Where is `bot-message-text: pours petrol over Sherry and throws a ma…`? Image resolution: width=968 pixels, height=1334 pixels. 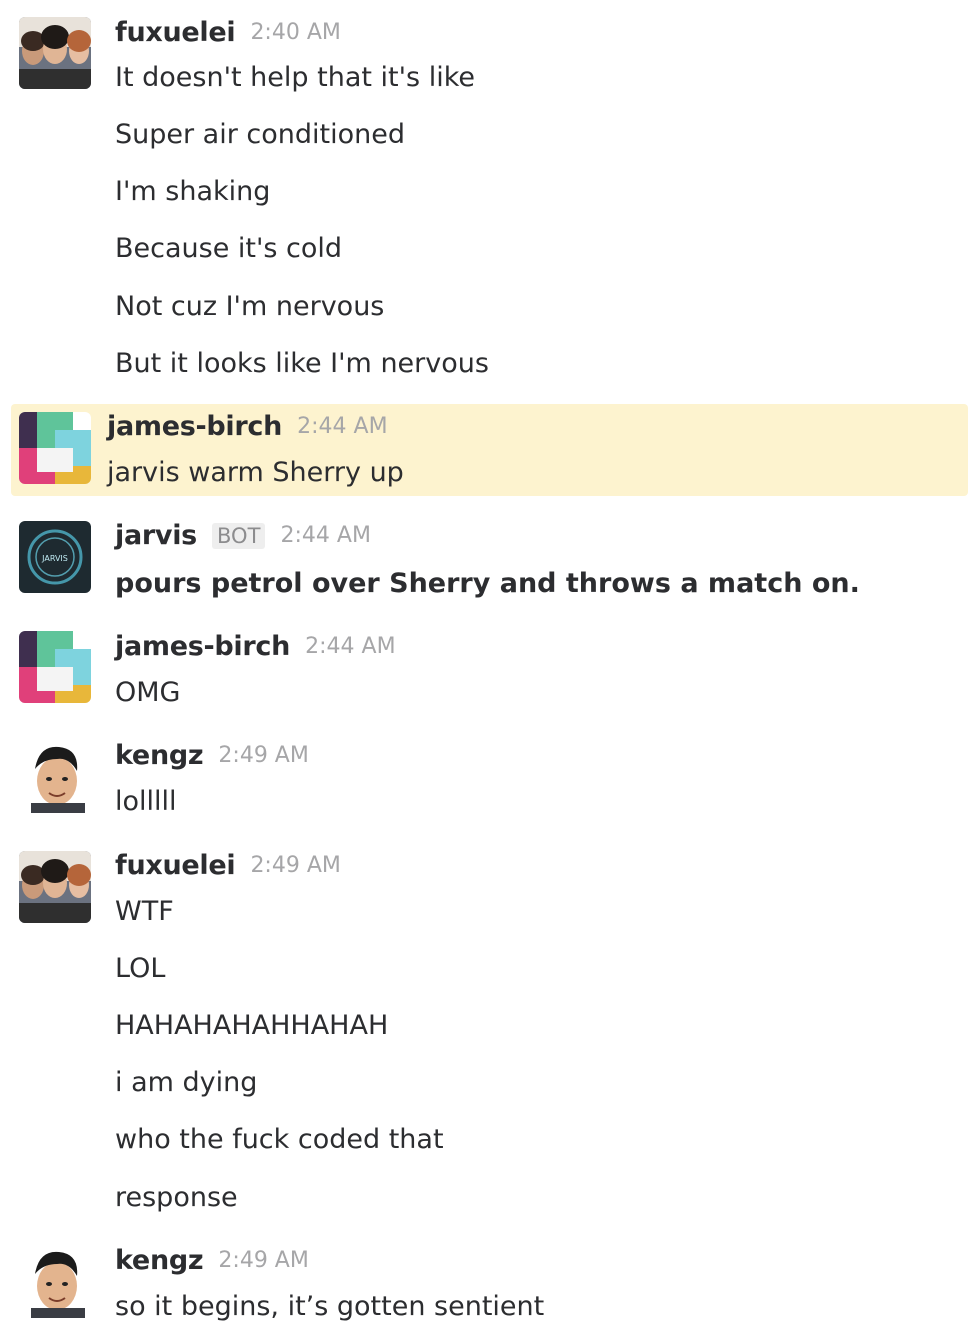 bot-message-text: pours petrol over Sherry and throws a ma… is located at coordinates (487, 583).